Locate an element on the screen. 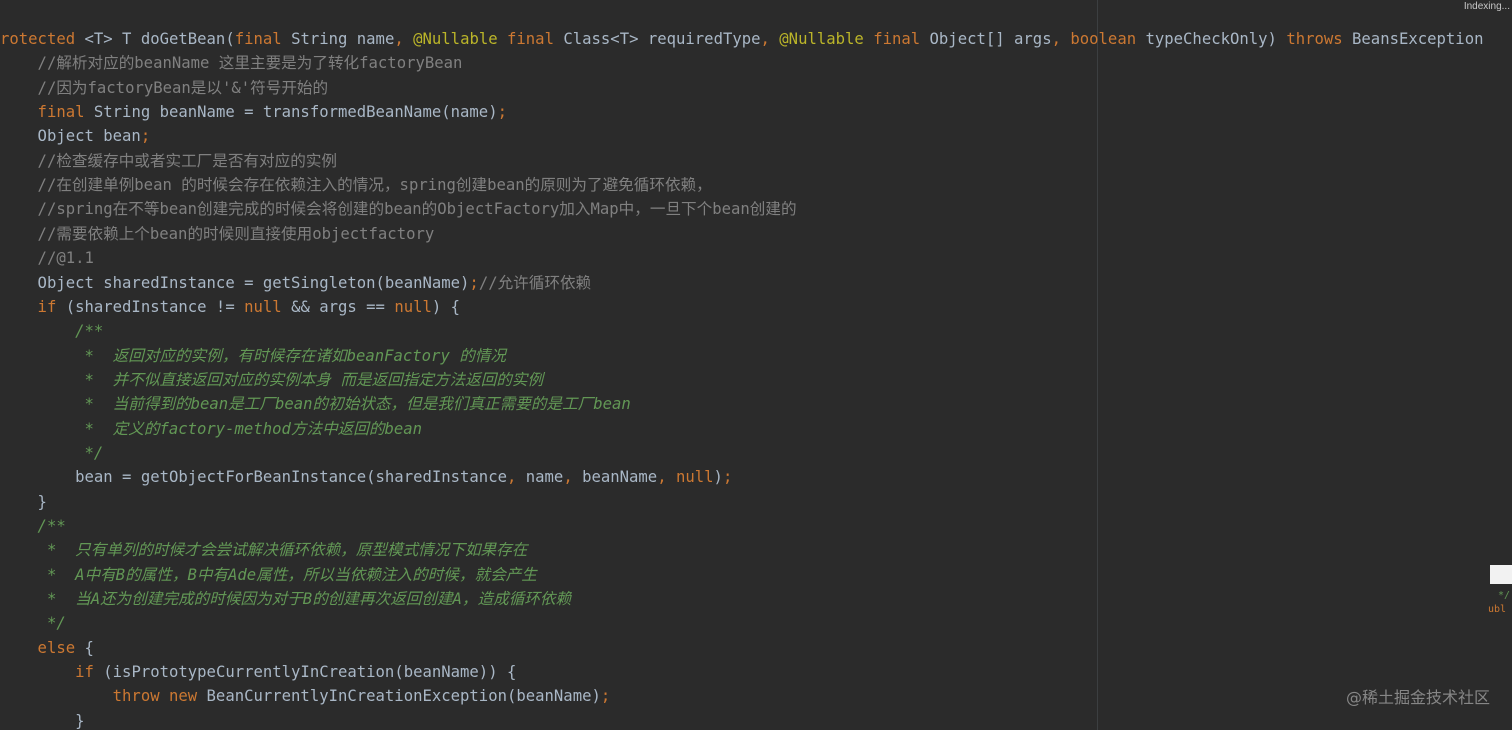 The height and width of the screenshot is (730, 1512). right-margin-guide is located at coordinates (1097, 365).